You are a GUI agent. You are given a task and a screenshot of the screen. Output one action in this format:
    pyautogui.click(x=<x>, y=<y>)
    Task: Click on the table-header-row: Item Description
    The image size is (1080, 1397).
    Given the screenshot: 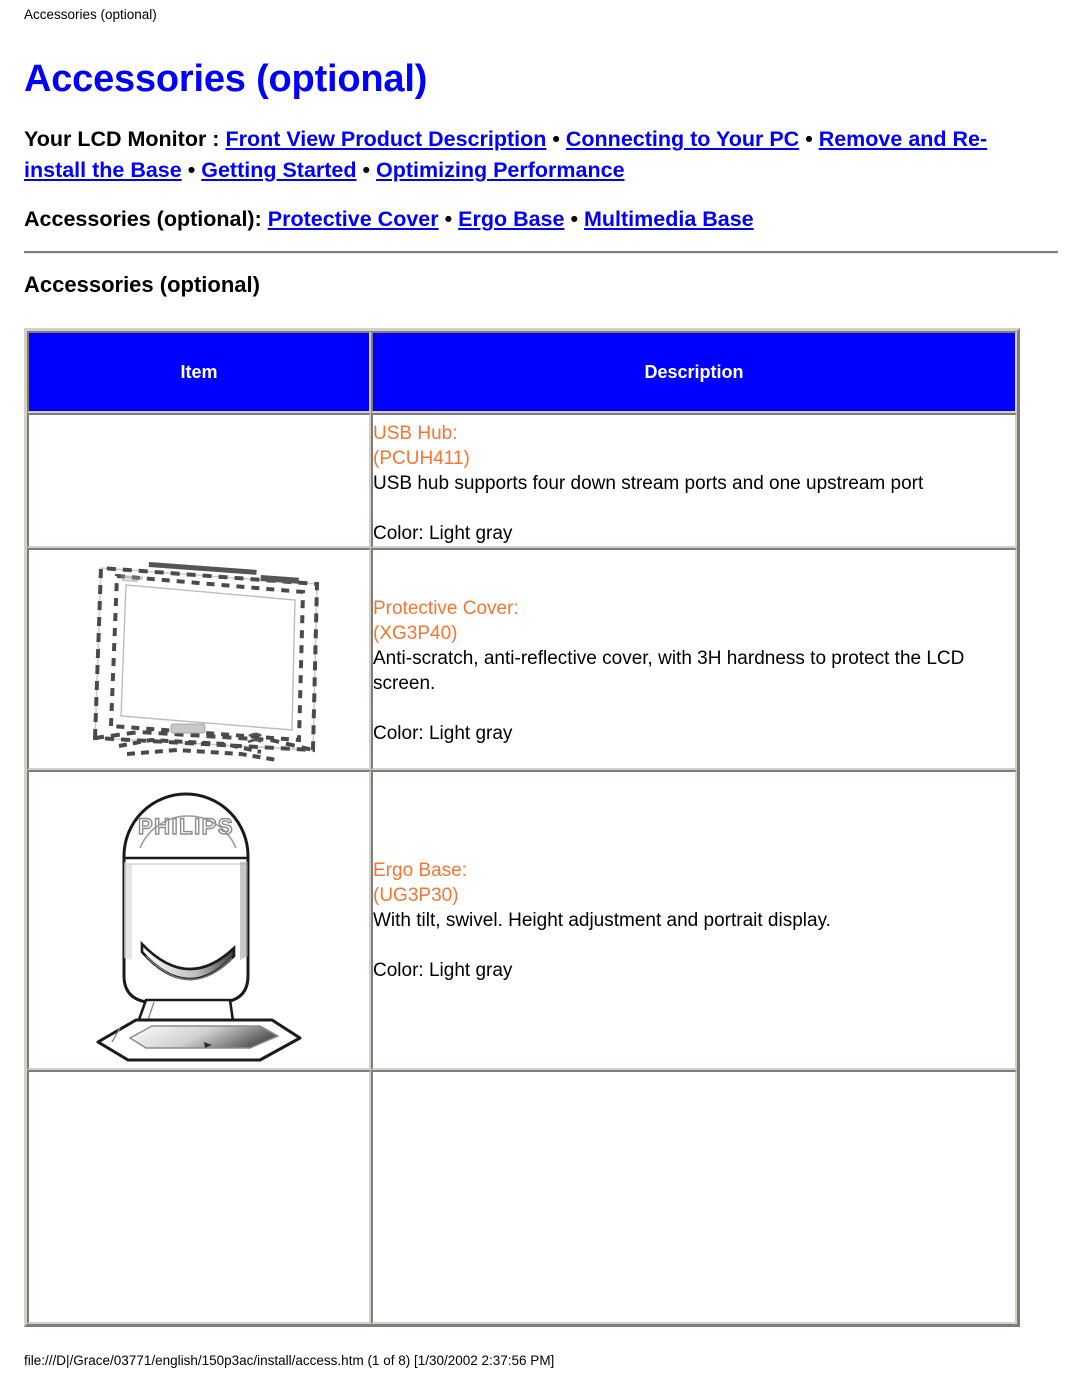 What is the action you would take?
    pyautogui.click(x=522, y=372)
    